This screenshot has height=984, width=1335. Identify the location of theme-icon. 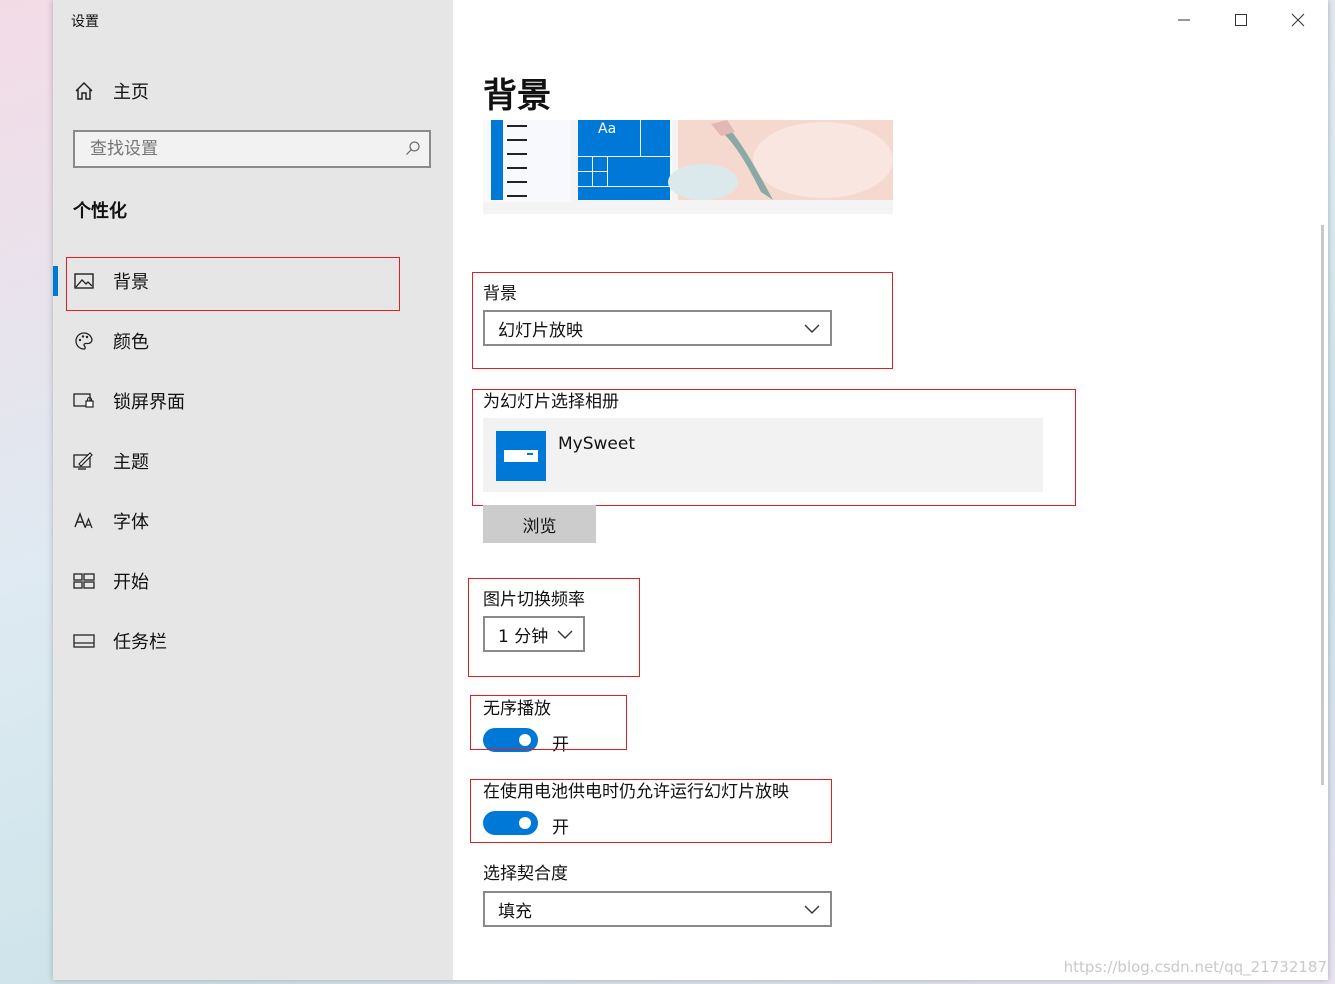
(84, 461).